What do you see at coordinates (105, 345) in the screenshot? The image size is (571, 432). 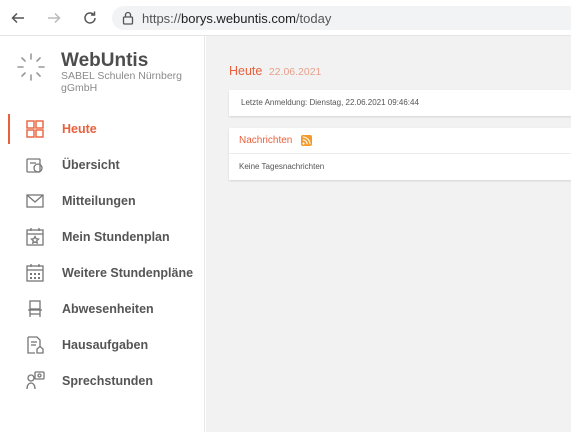 I see `sidebar-item-label: Hausaufgaben` at bounding box center [105, 345].